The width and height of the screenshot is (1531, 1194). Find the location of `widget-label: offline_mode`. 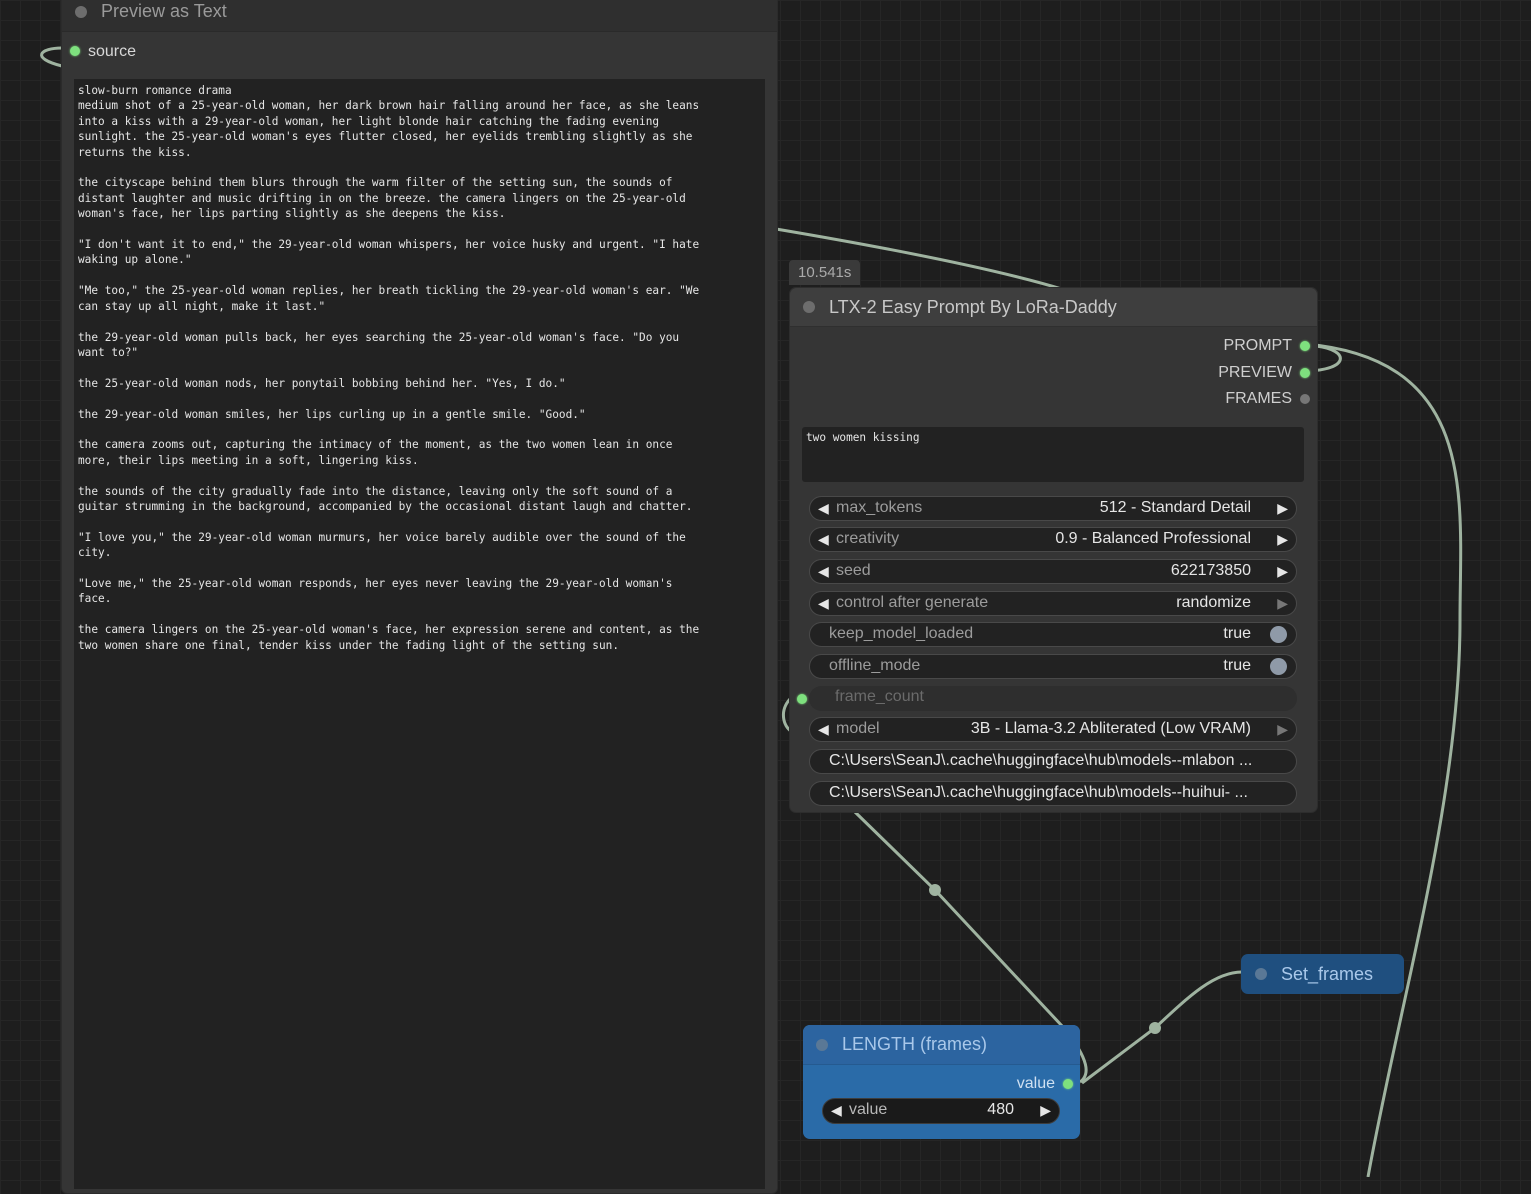

widget-label: offline_mode is located at coordinates (875, 665).